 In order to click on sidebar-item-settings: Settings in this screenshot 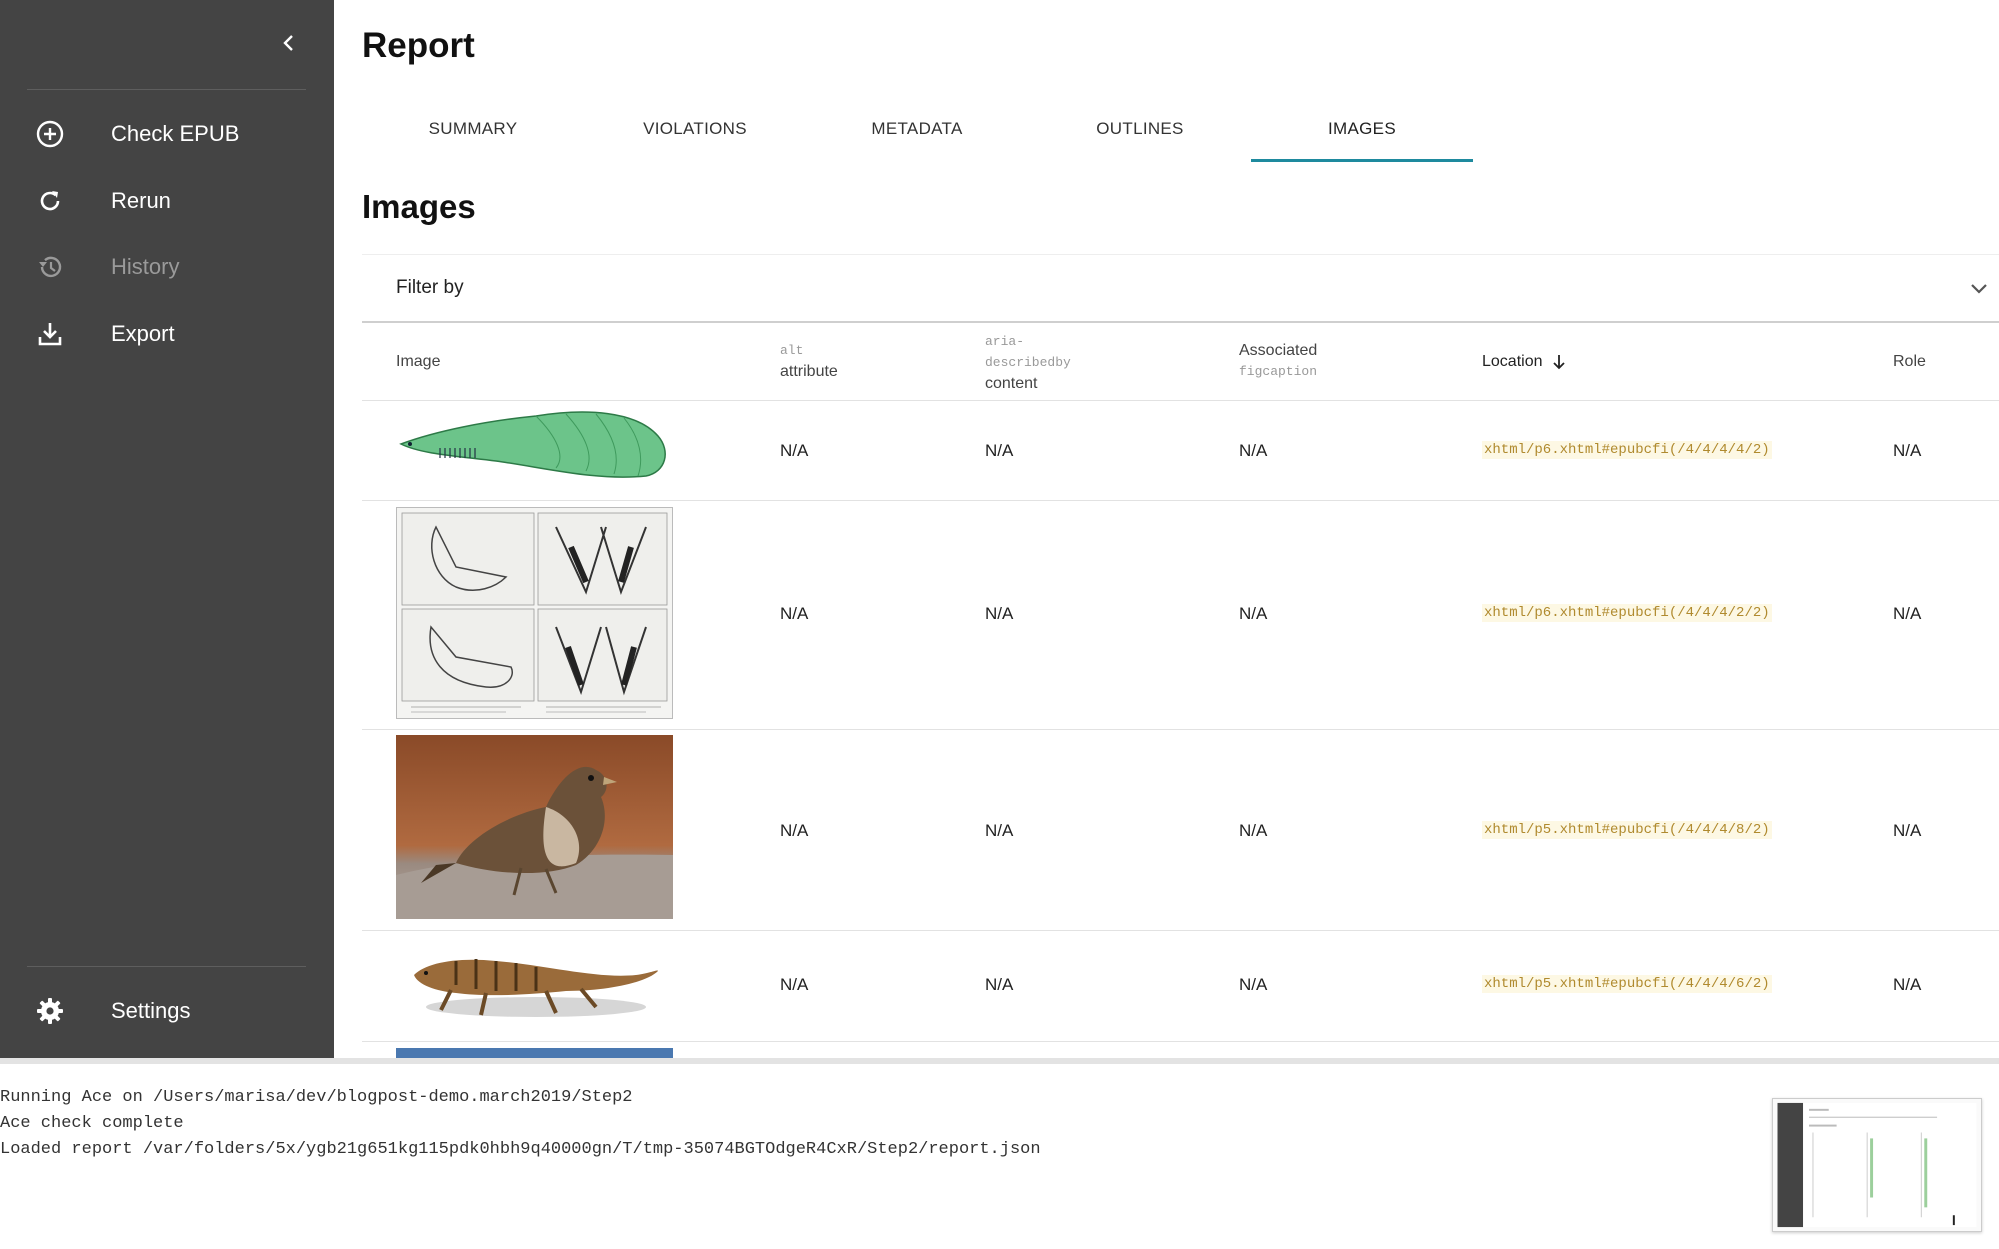, I will do `click(167, 1011)`.